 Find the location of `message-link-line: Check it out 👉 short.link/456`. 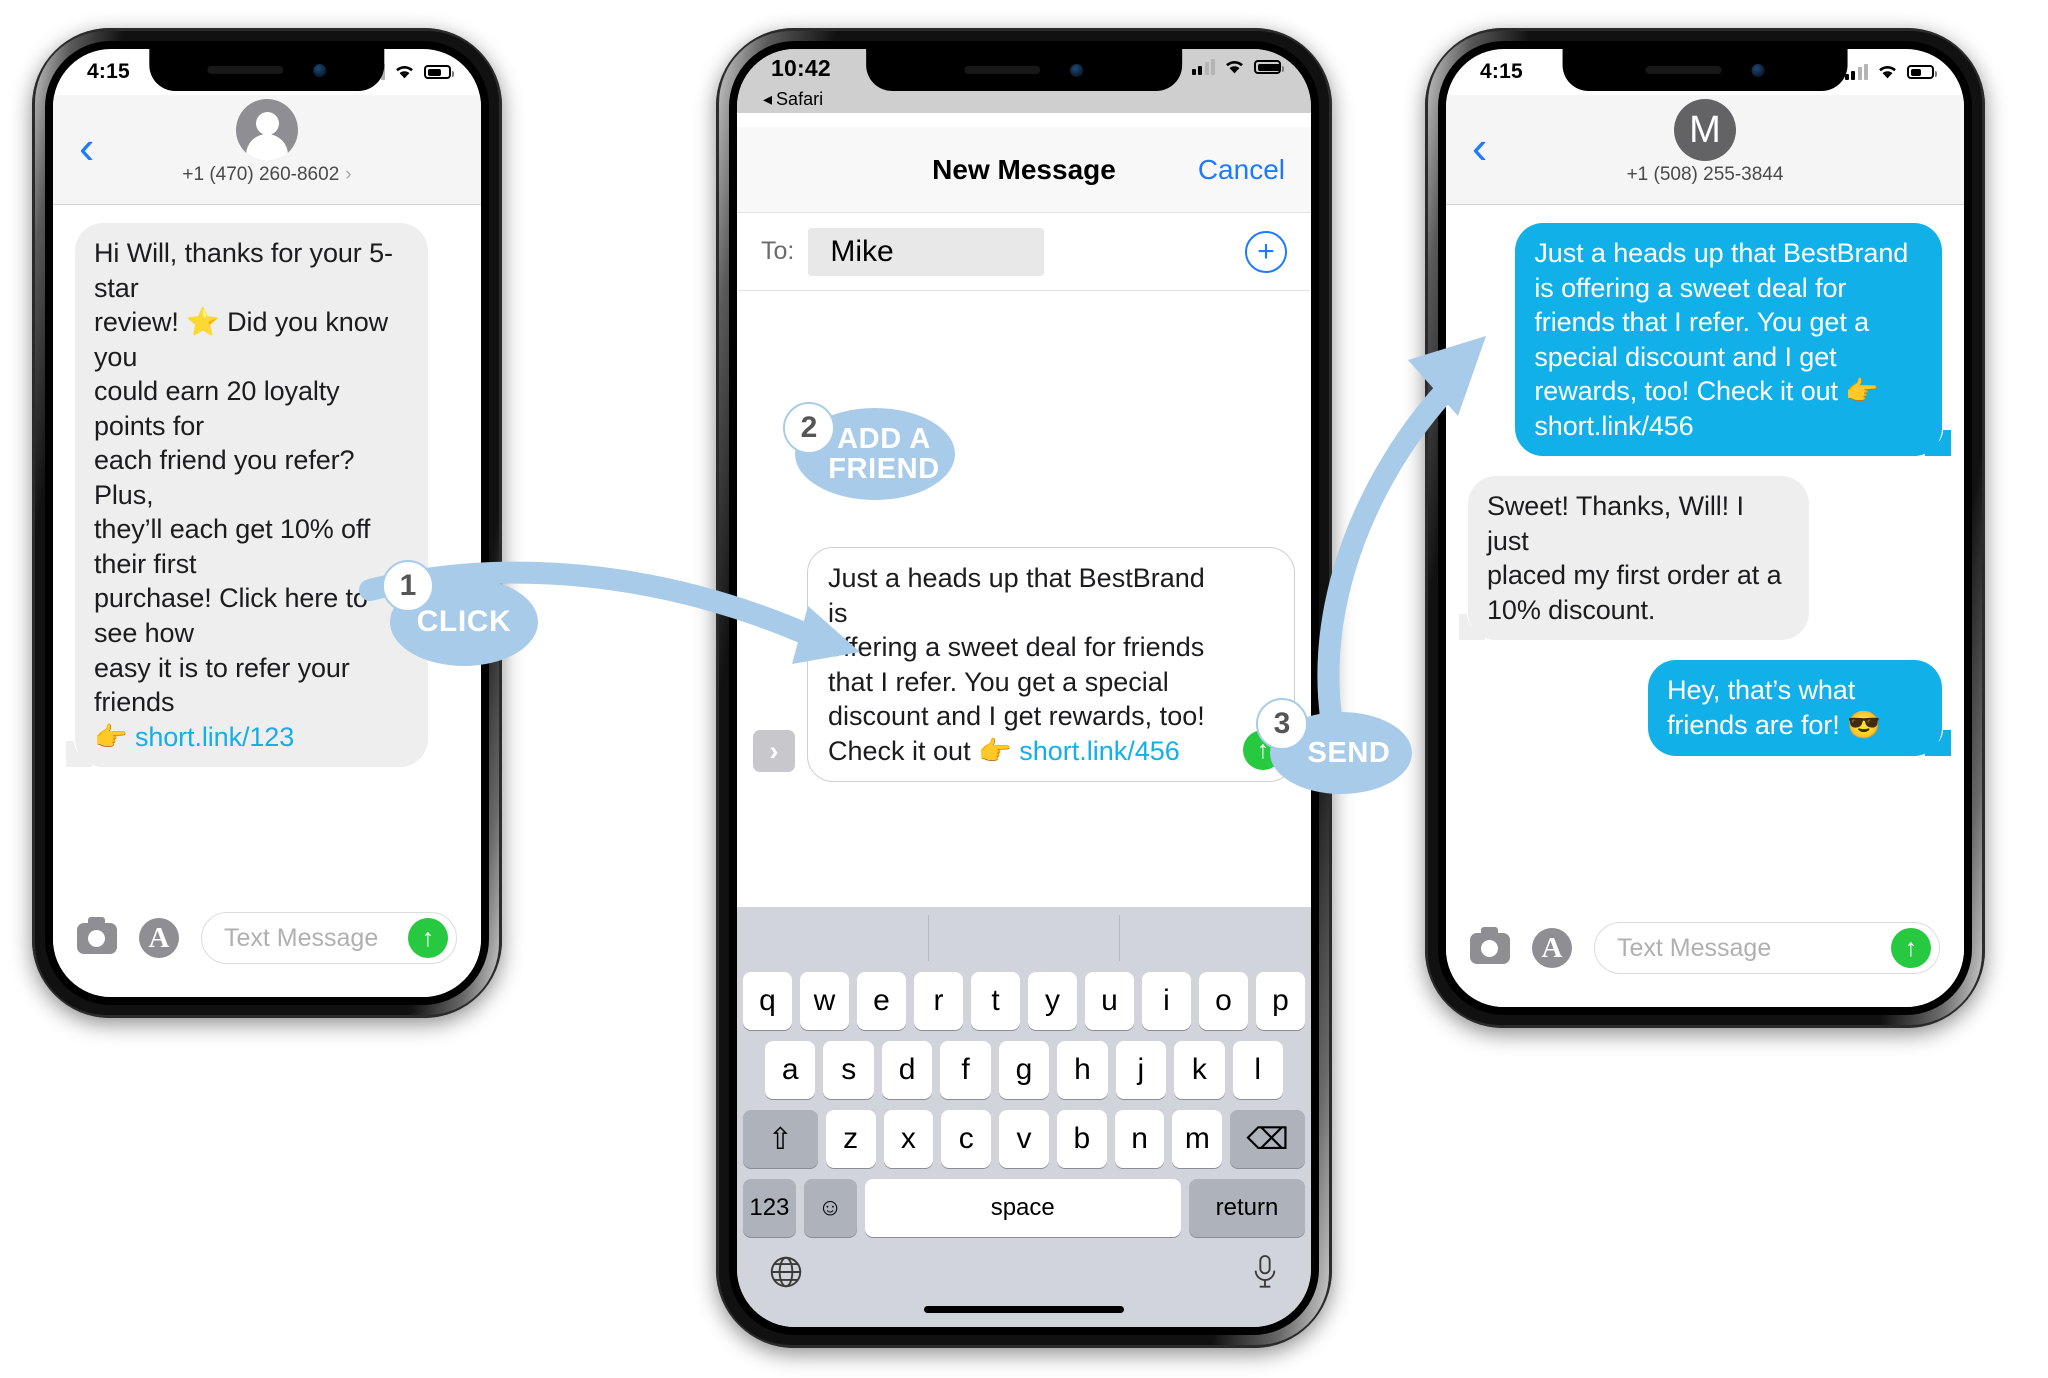

message-link-line: Check it out 👉 short.link/456 is located at coordinates (1026, 751).